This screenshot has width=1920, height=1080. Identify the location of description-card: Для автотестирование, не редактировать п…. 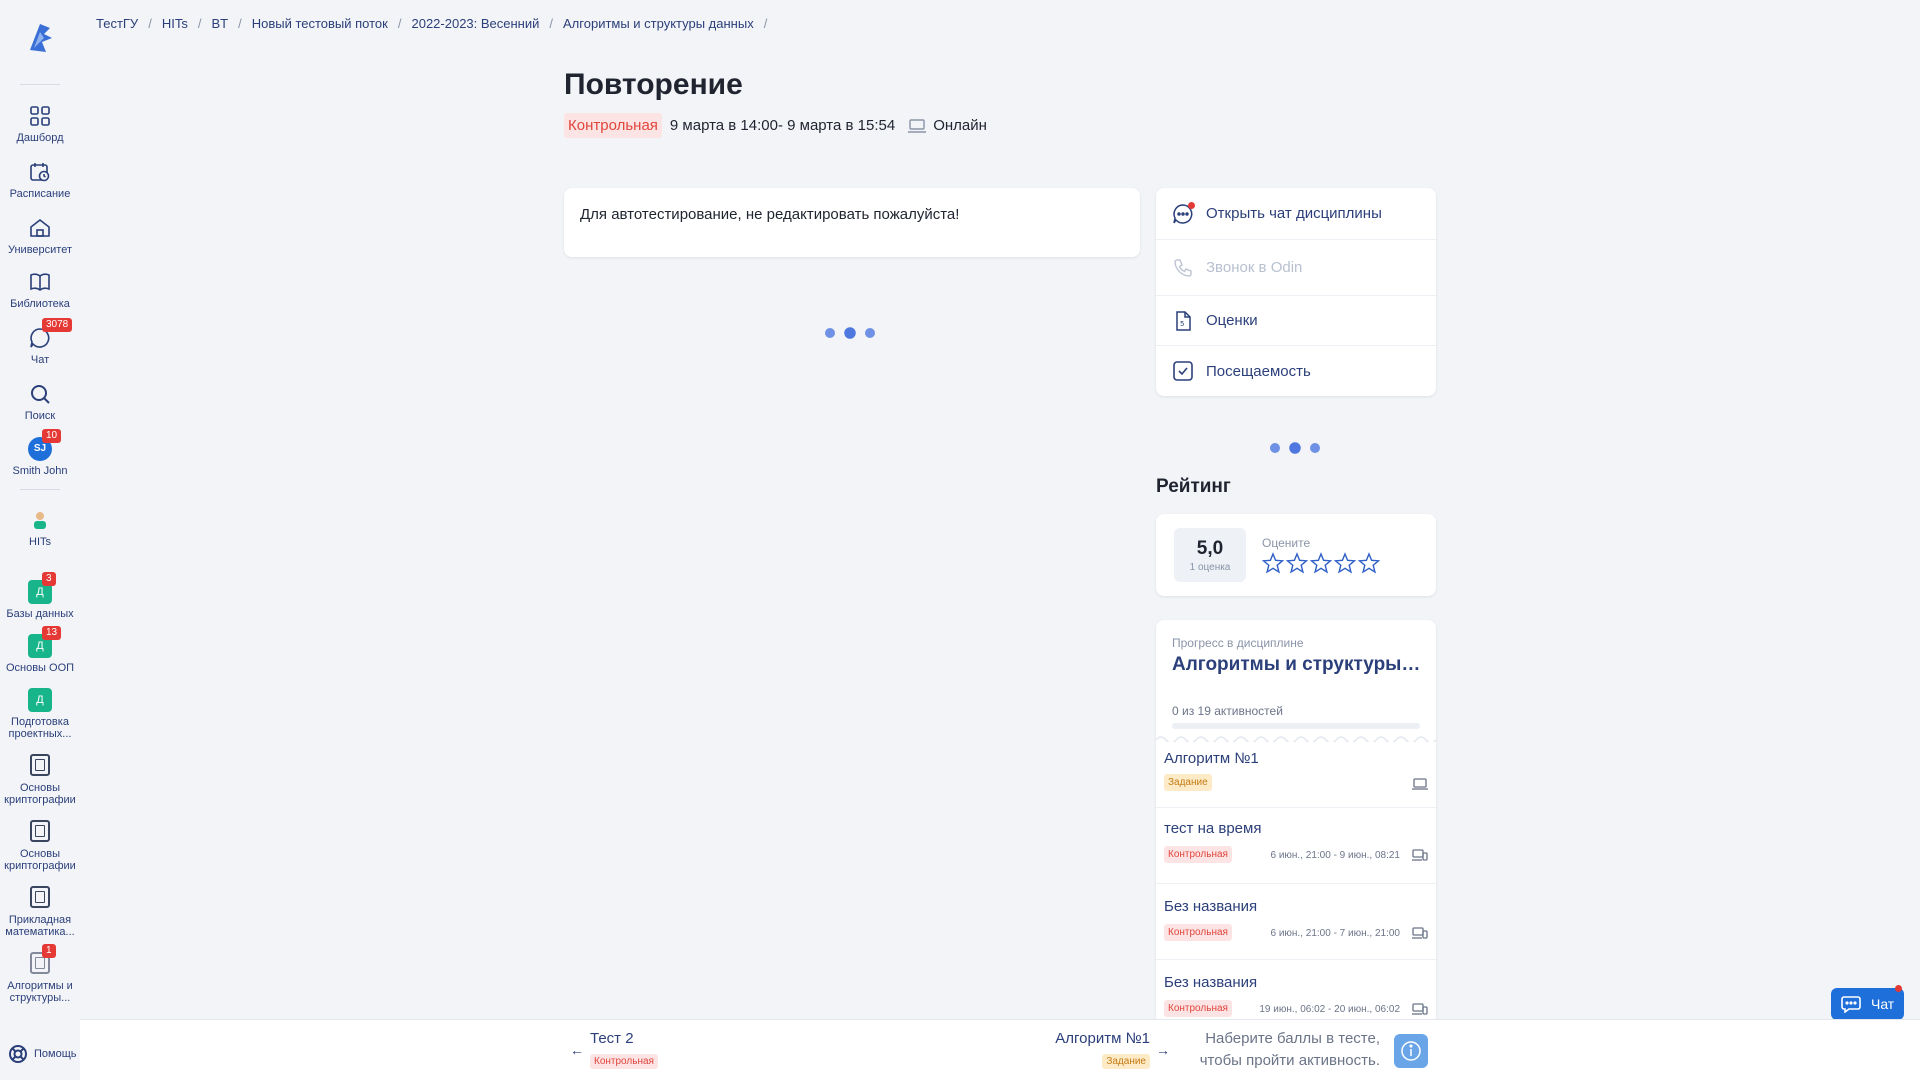
(852, 222).